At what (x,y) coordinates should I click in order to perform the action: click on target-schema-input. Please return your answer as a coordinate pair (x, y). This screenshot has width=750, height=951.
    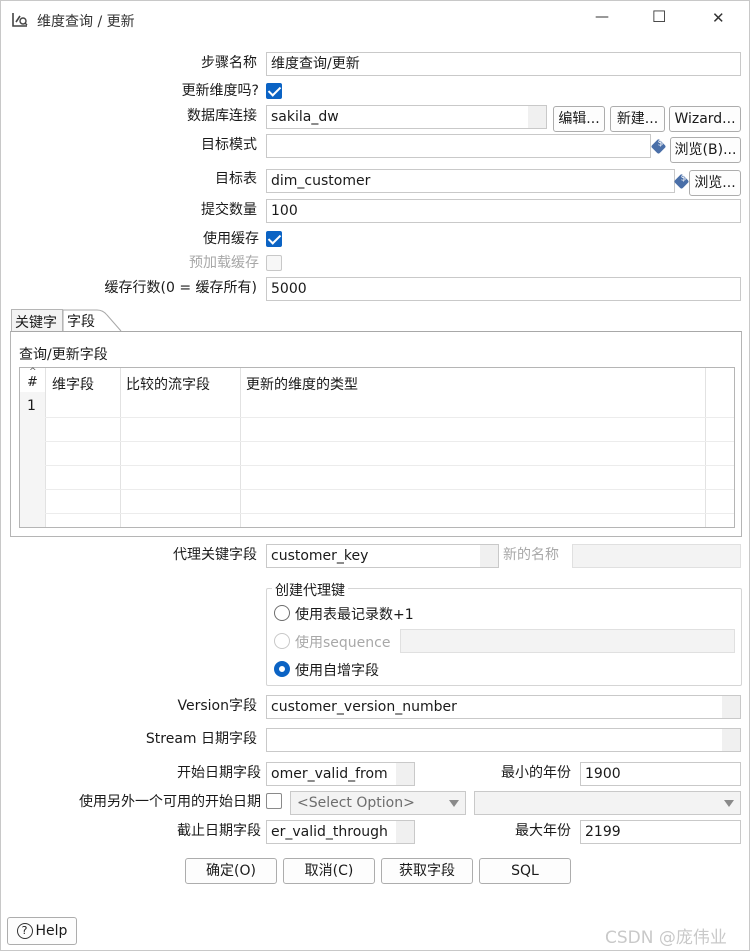
    Looking at the image, I should click on (458, 146).